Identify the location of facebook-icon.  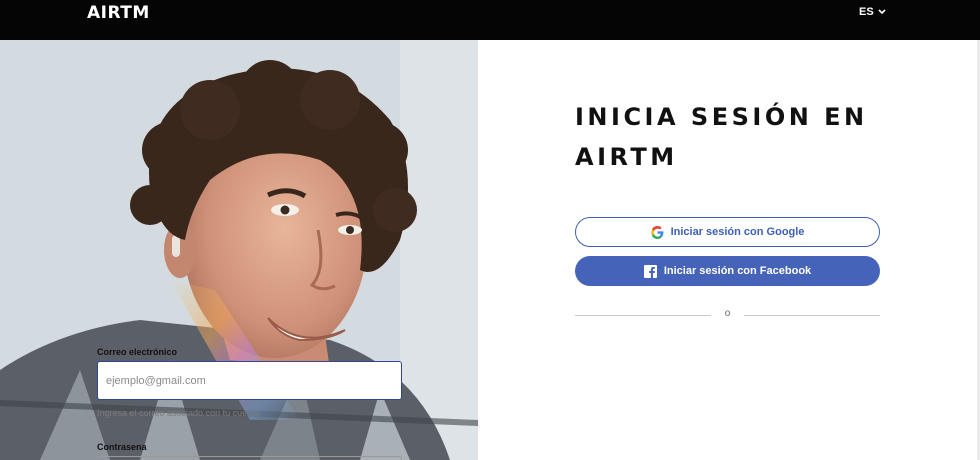
(650, 271).